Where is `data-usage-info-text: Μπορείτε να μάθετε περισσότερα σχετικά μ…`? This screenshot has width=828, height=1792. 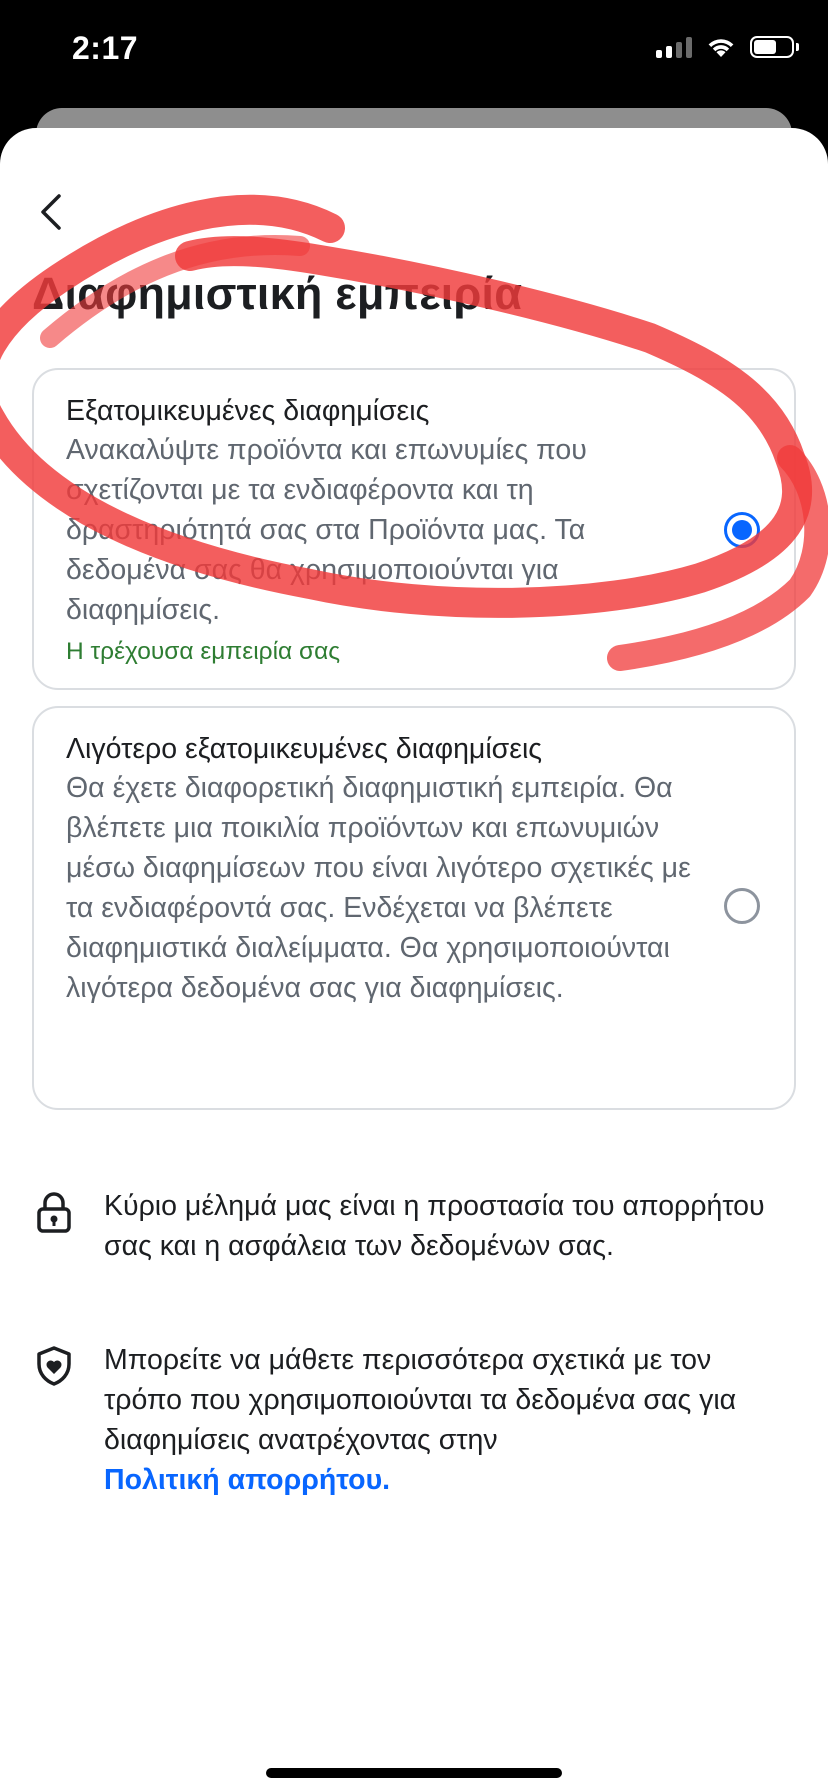
data-usage-info-text: Μπορείτε να μάθετε περισσότερα σχετικά μ… is located at coordinates (450, 1420).